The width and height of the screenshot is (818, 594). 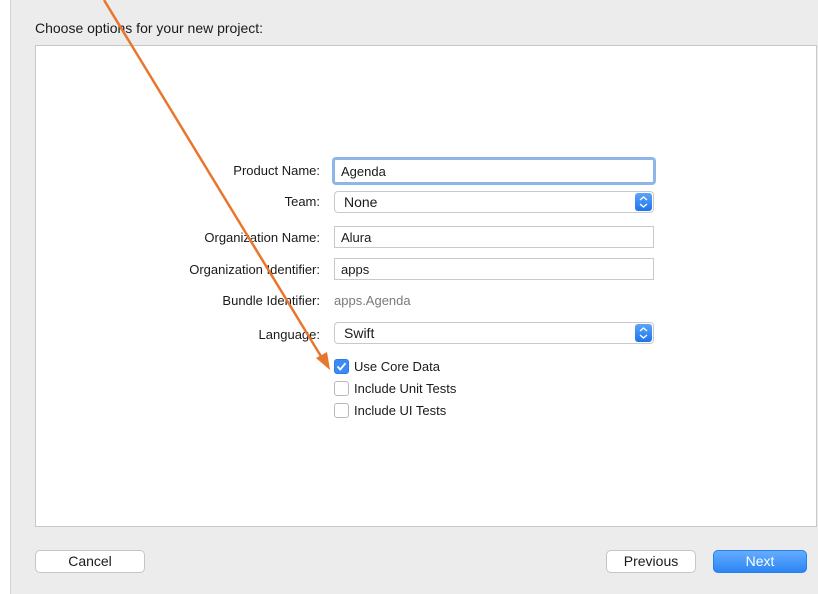 What do you see at coordinates (405, 388) in the screenshot?
I see `include-unit-tests-label: Include Unit Tests` at bounding box center [405, 388].